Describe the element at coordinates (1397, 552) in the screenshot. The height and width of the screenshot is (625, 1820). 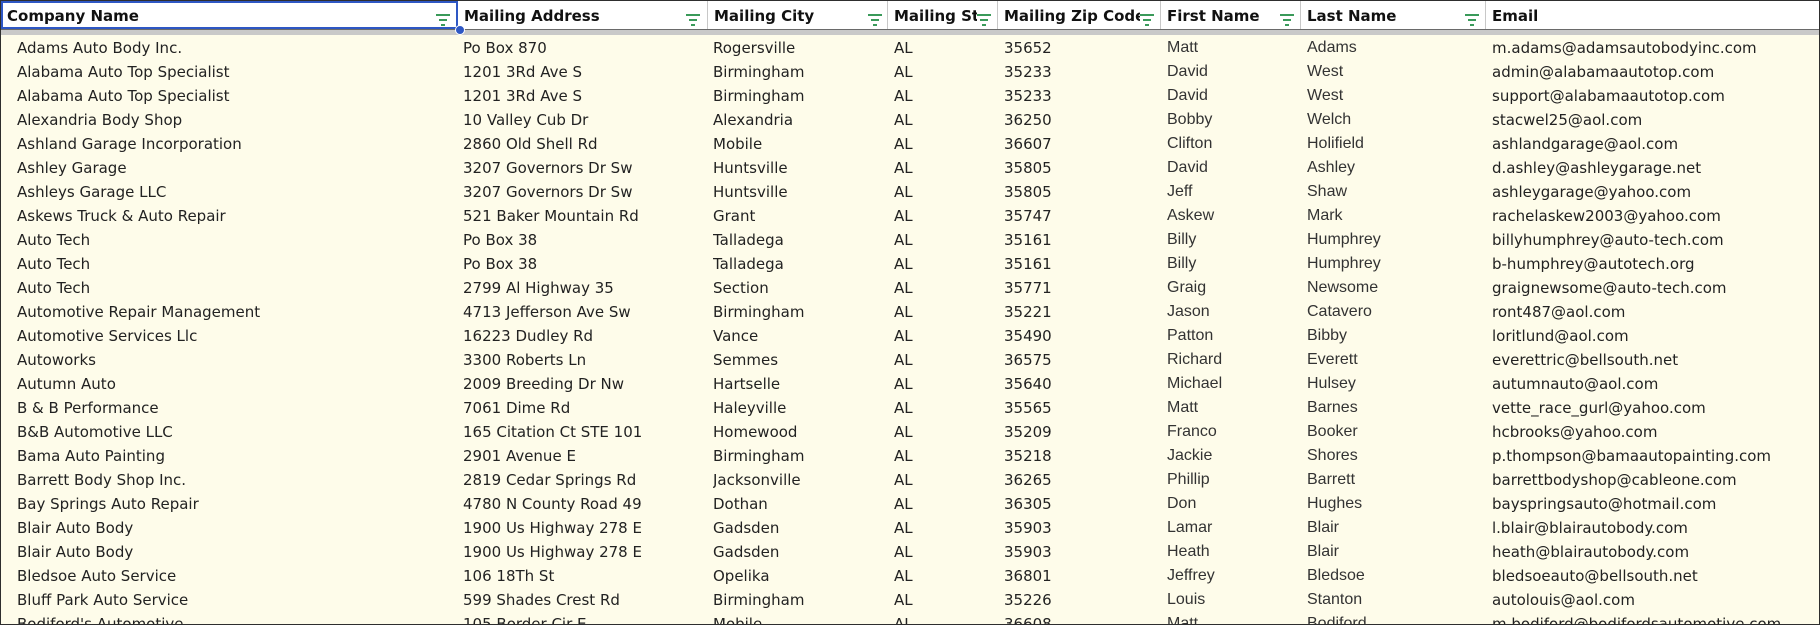
I see `cell-last: Blair` at that location.